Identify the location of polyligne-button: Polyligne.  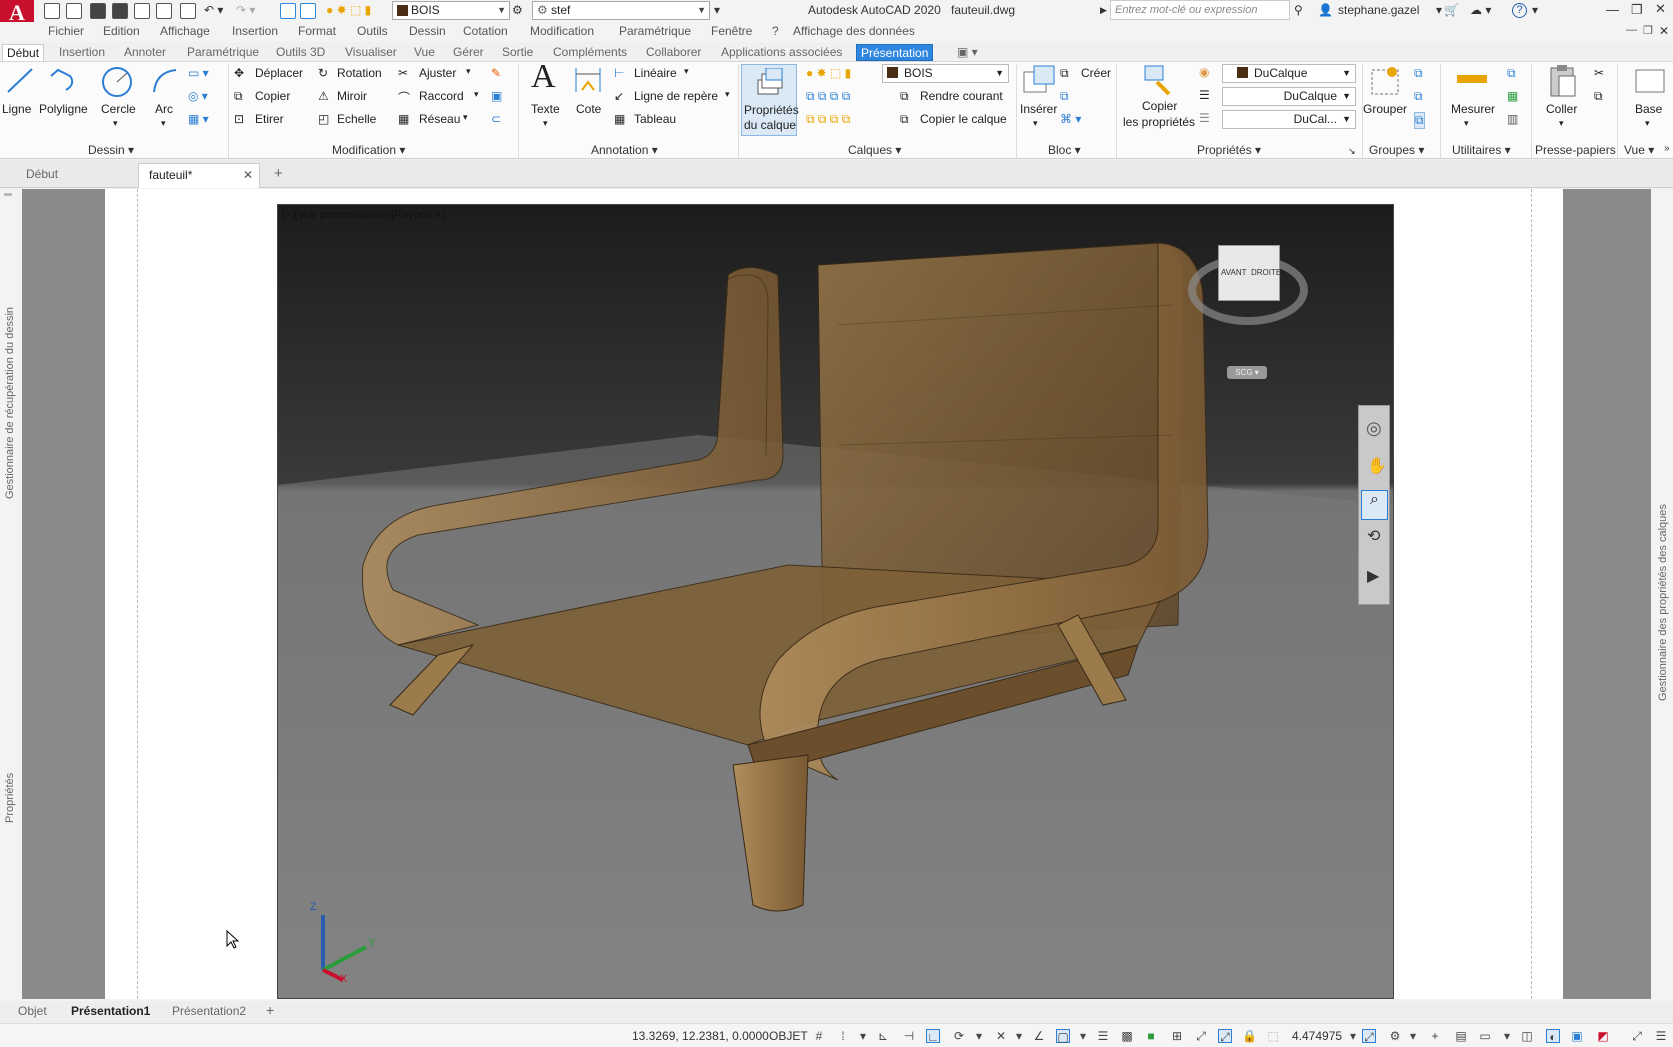
(63, 109).